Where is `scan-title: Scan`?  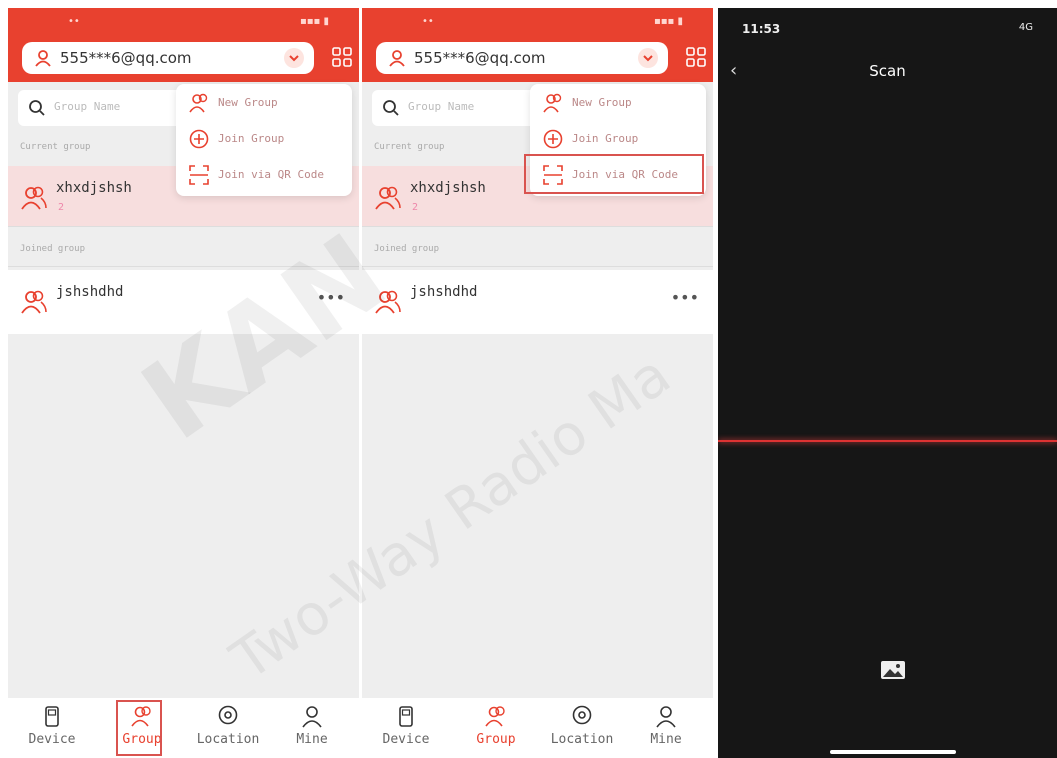
scan-title: Scan is located at coordinates (887, 71).